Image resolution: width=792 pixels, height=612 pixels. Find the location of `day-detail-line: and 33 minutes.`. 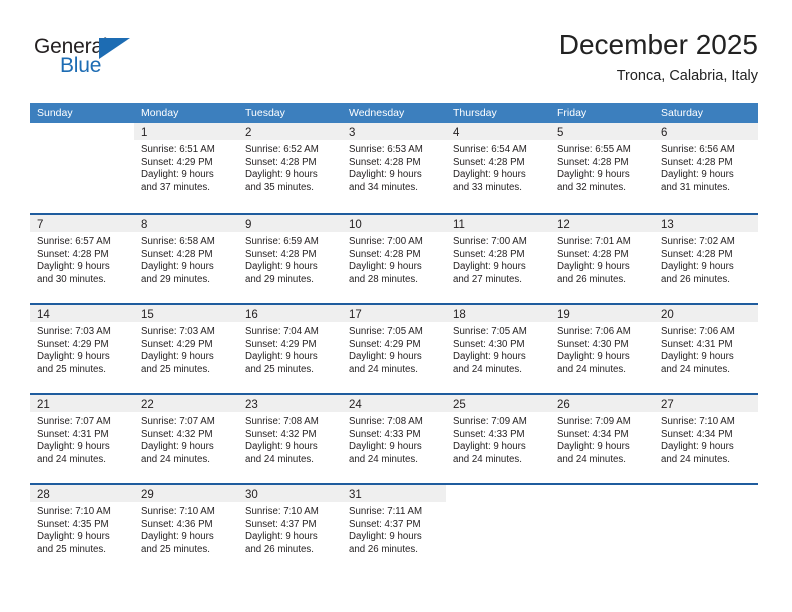

day-detail-line: and 33 minutes. is located at coordinates (487, 187).